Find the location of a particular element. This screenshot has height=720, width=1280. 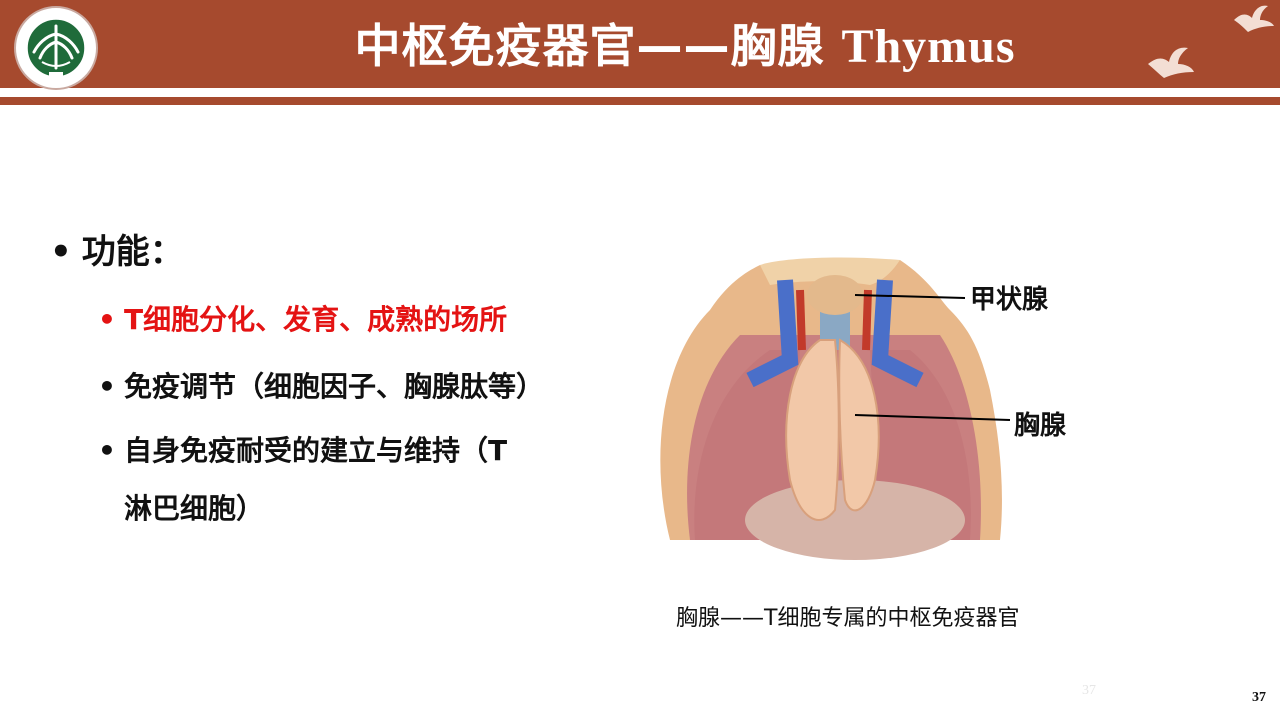

bullet-item-continuation: 淋巴细胞） is located at coordinates (194, 509).